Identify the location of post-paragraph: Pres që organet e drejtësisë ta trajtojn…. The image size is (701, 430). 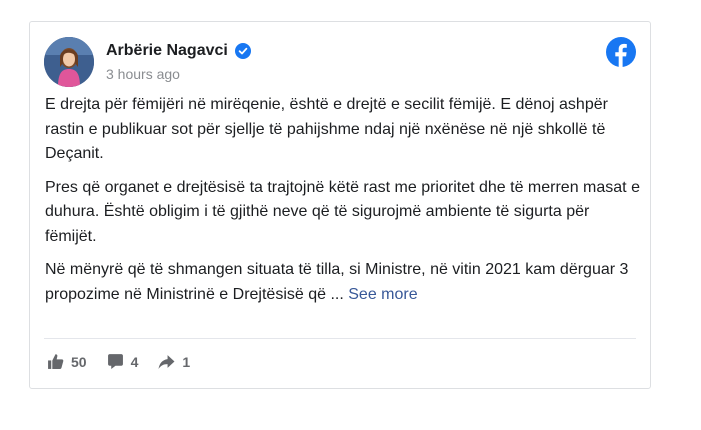
(342, 211).